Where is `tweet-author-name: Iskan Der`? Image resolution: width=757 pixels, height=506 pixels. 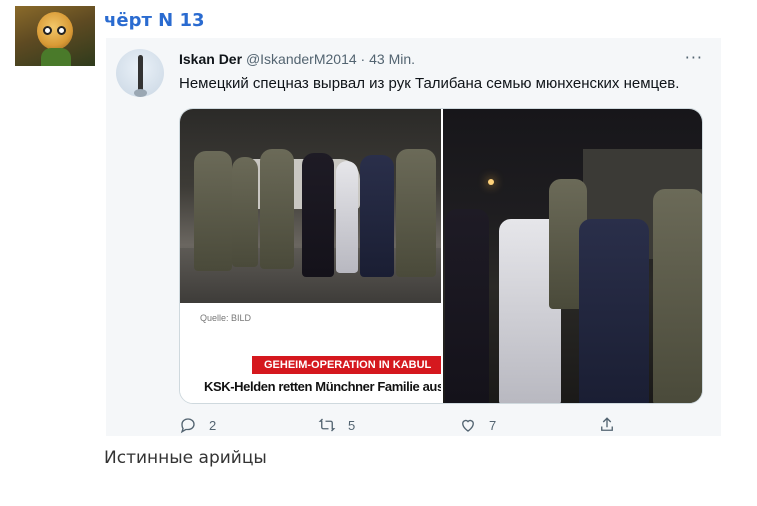
tweet-author-name: Iskan Der is located at coordinates (210, 59).